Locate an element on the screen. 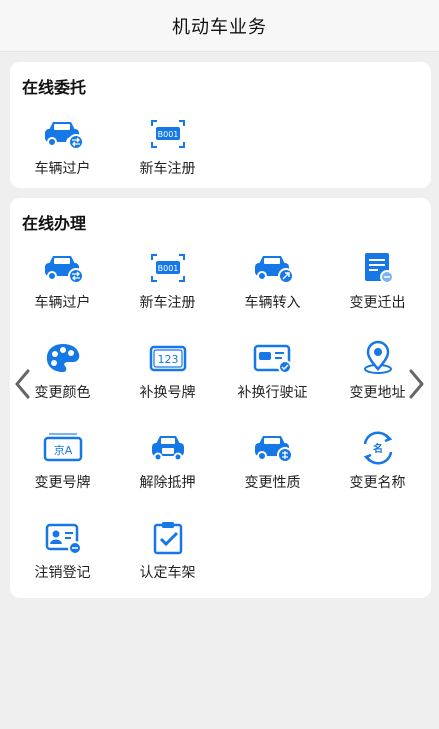 Image resolution: width=439 pixels, height=729 pixels. online-handle-title: 在线办理 is located at coordinates (54, 223).